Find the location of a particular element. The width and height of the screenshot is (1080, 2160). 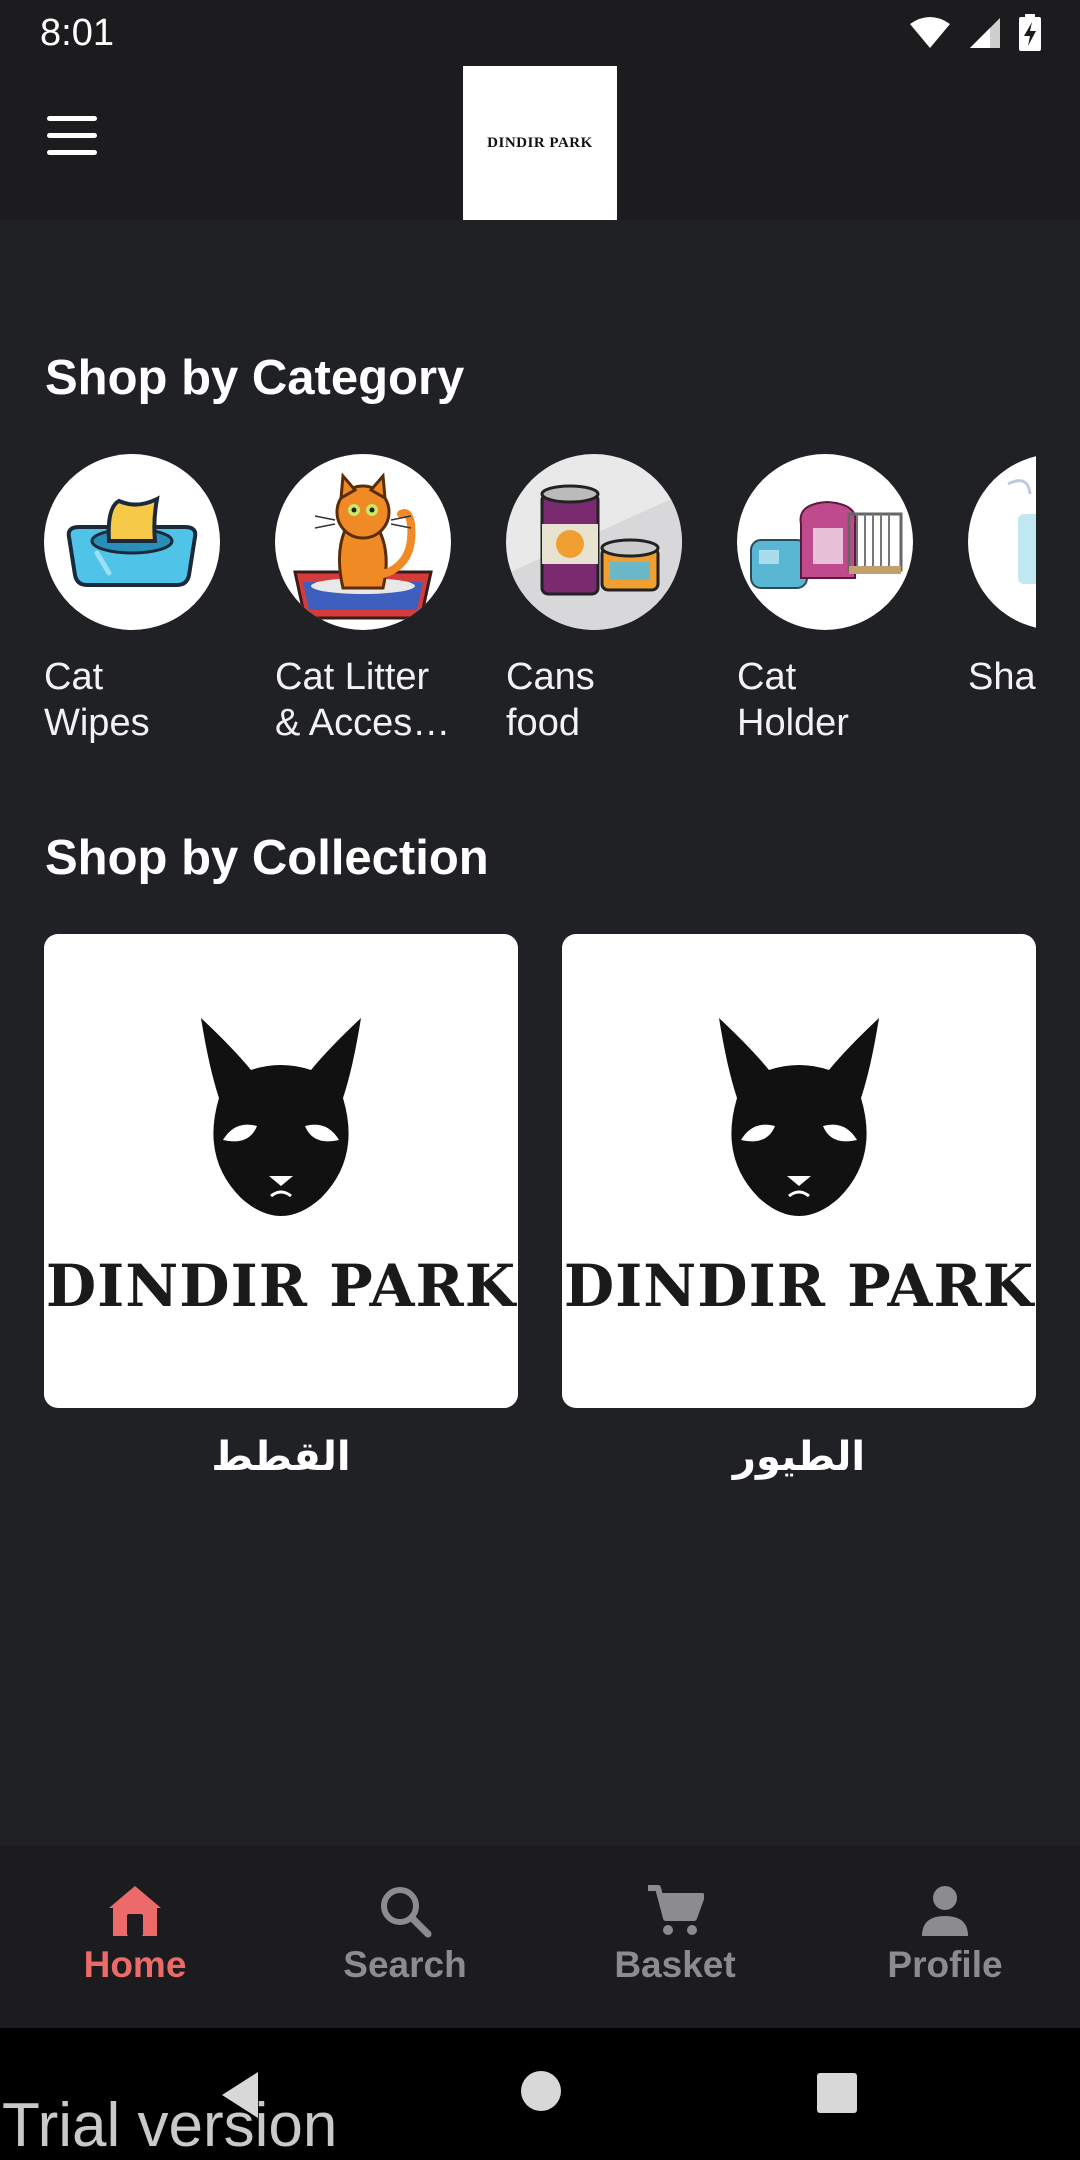

nav-search: Search is located at coordinates (405, 1937).